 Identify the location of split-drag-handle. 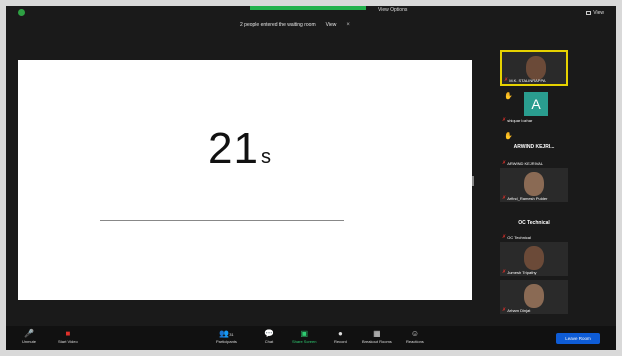
(473, 181).